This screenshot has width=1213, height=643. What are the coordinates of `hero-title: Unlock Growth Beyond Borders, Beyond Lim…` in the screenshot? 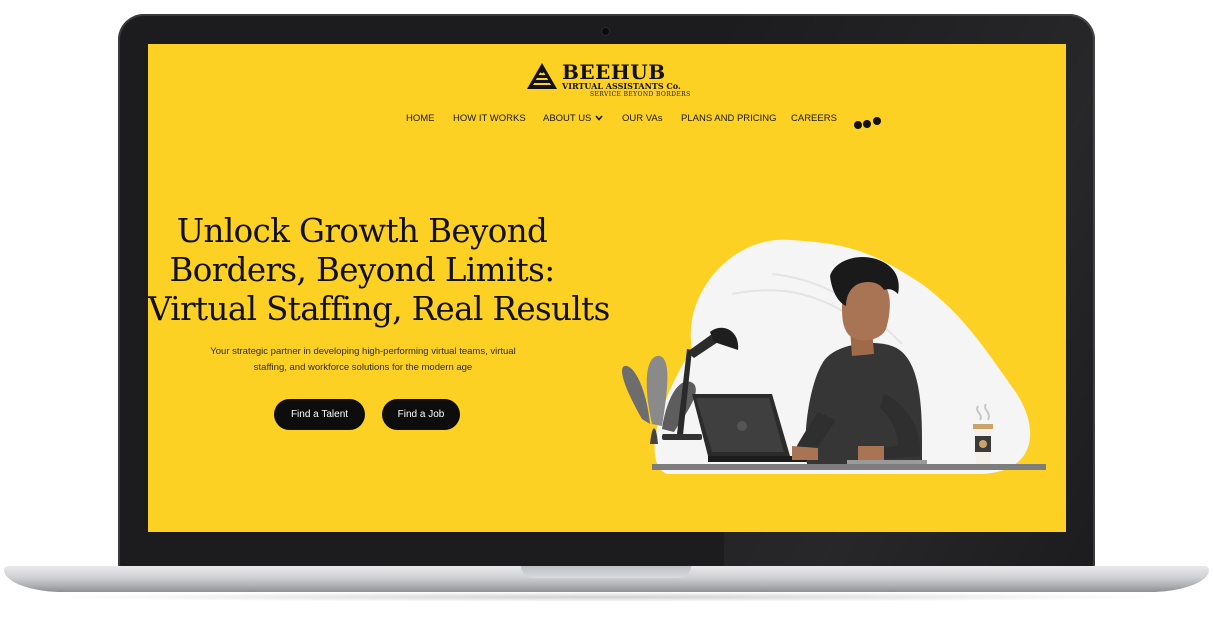 It's located at (379, 270).